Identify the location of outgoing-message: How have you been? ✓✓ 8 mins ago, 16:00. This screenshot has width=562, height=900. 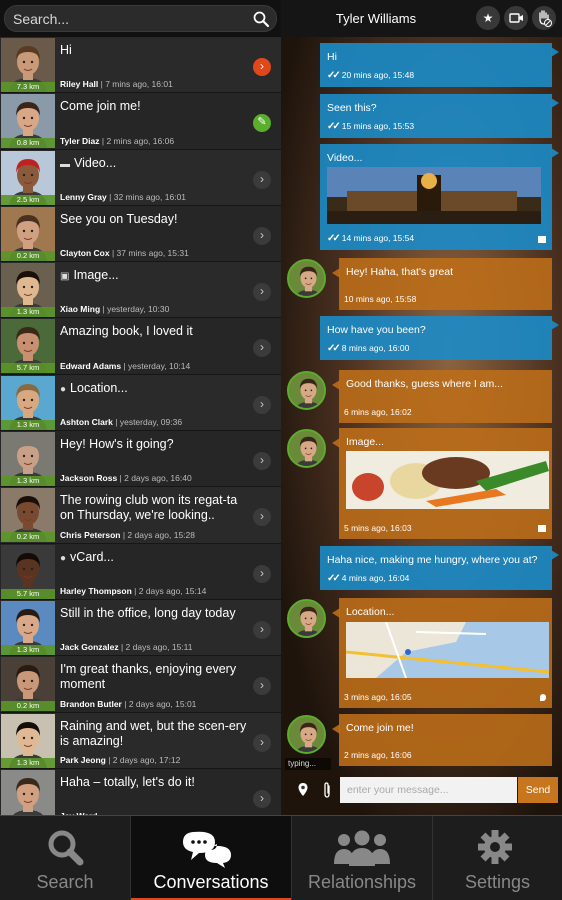
(439, 338).